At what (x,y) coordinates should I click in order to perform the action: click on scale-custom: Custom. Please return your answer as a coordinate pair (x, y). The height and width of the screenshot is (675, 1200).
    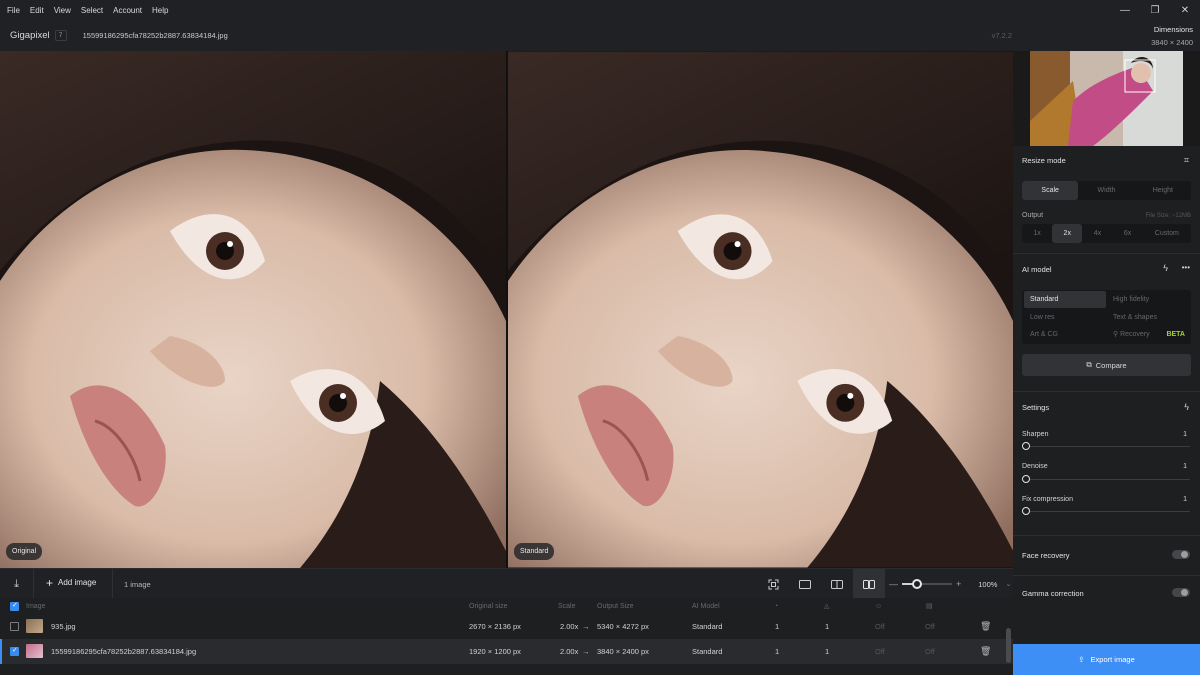
    Looking at the image, I should click on (1167, 233).